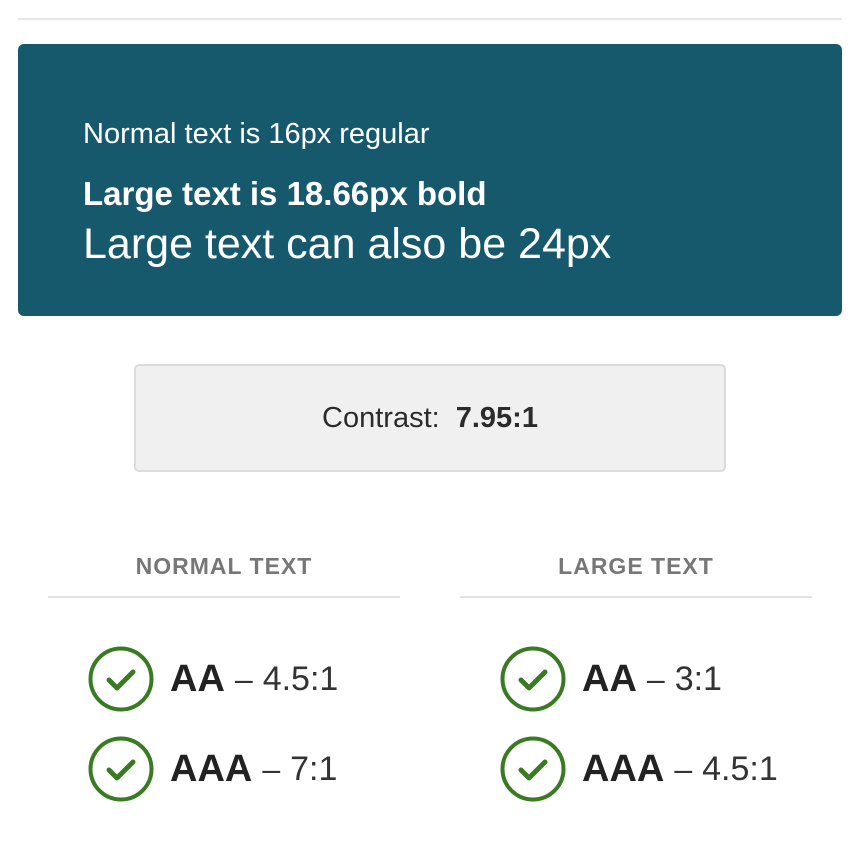  Describe the element at coordinates (496, 417) in the screenshot. I see `contrast-ratio-value: 7.95:1` at that location.